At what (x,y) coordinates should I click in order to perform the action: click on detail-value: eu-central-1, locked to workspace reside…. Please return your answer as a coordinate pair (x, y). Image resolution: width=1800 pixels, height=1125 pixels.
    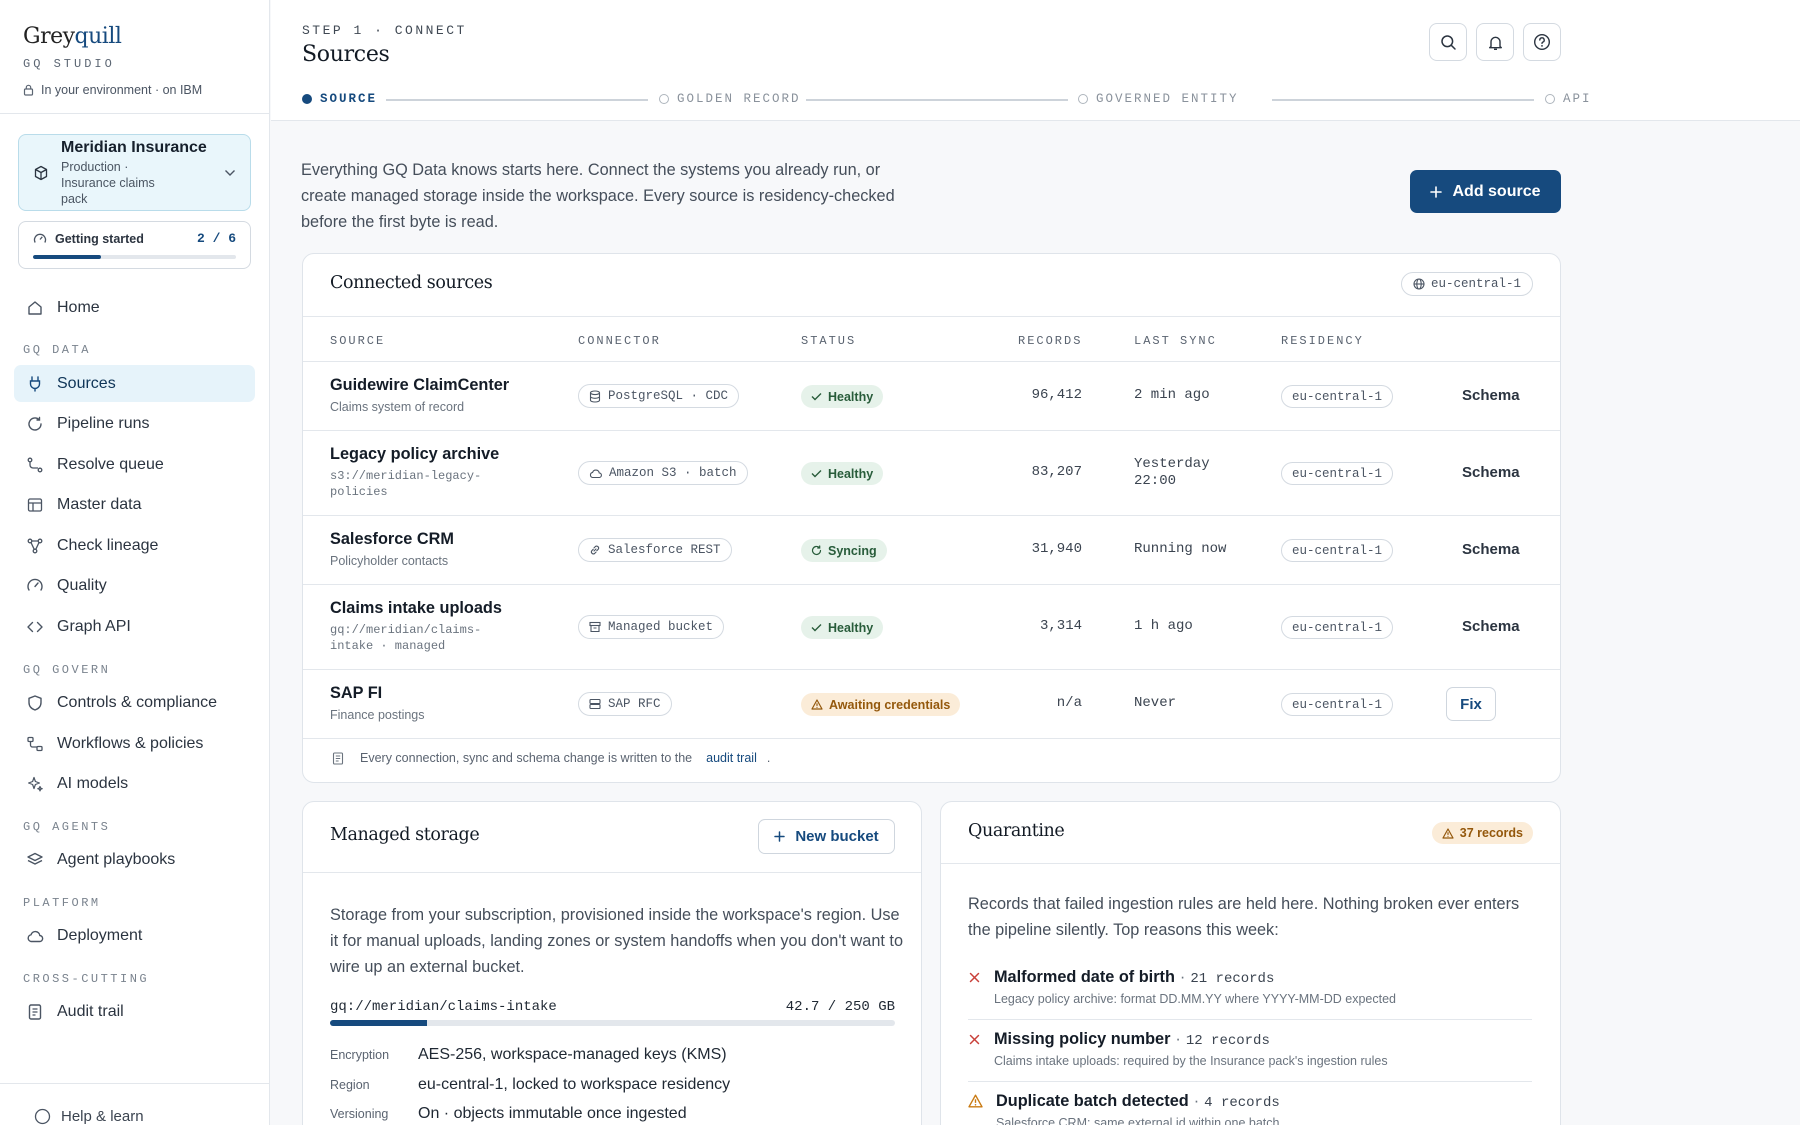
    Looking at the image, I should click on (574, 1084).